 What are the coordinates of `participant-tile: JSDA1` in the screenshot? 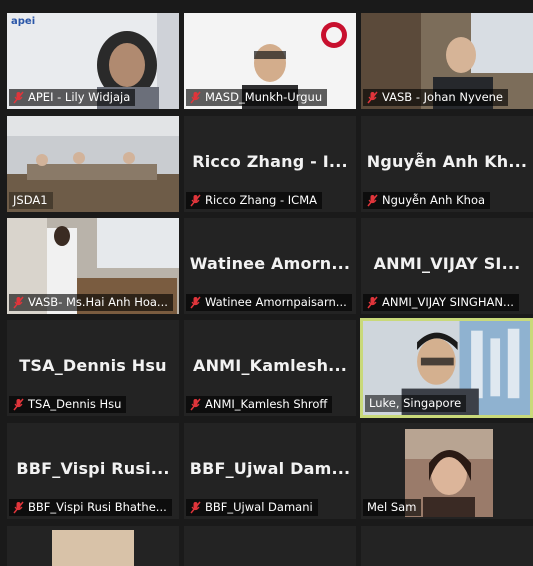 It's located at (93, 164).